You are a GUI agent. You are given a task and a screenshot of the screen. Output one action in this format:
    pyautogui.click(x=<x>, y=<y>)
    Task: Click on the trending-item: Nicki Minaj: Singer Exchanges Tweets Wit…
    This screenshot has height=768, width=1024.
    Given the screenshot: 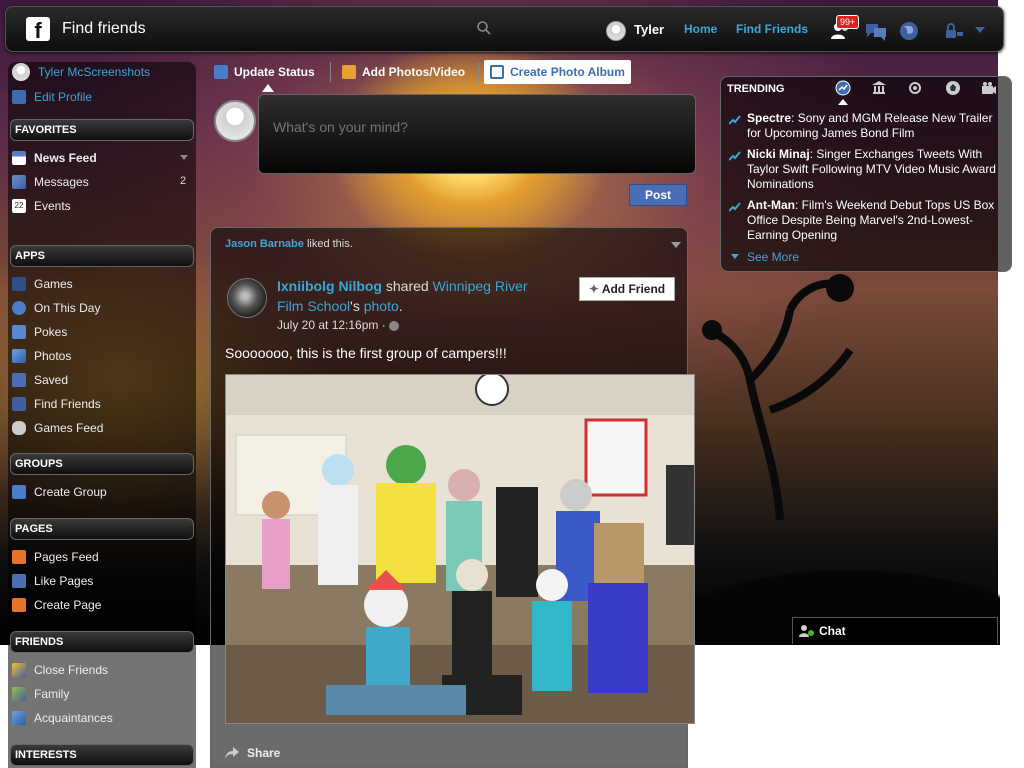 What is the action you would take?
    pyautogui.click(x=872, y=169)
    